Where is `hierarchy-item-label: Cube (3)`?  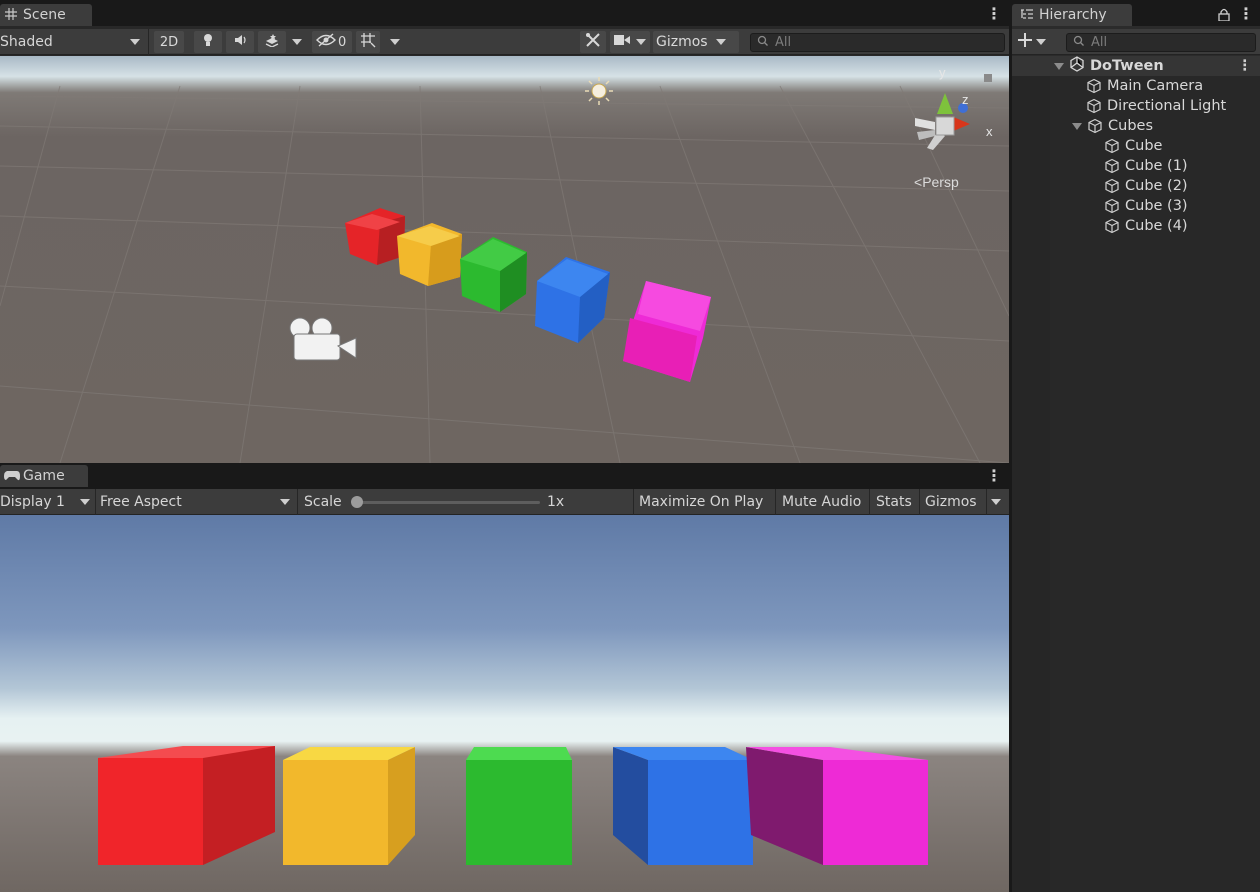
hierarchy-item-label: Cube (3) is located at coordinates (1156, 206).